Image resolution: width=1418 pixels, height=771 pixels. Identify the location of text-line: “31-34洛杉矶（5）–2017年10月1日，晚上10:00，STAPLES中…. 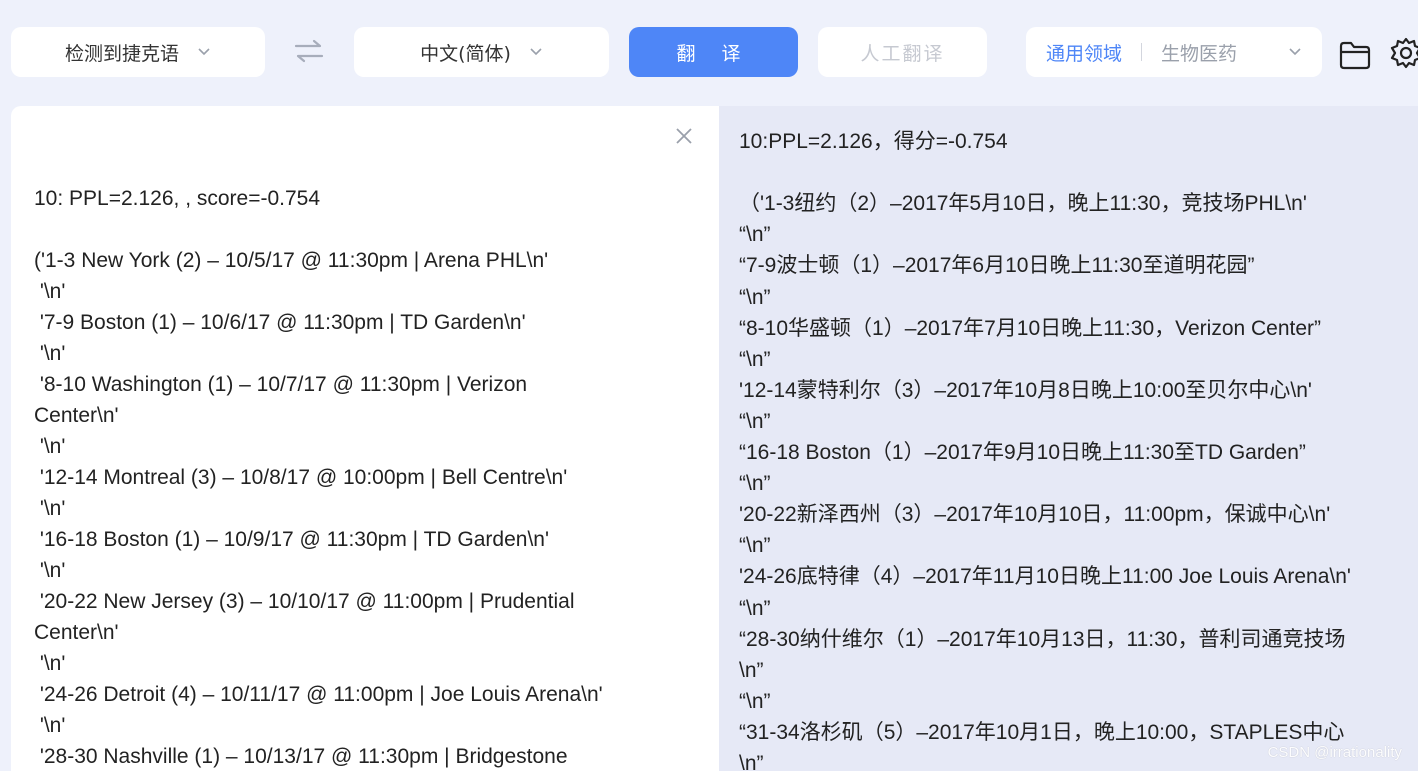
(1042, 732).